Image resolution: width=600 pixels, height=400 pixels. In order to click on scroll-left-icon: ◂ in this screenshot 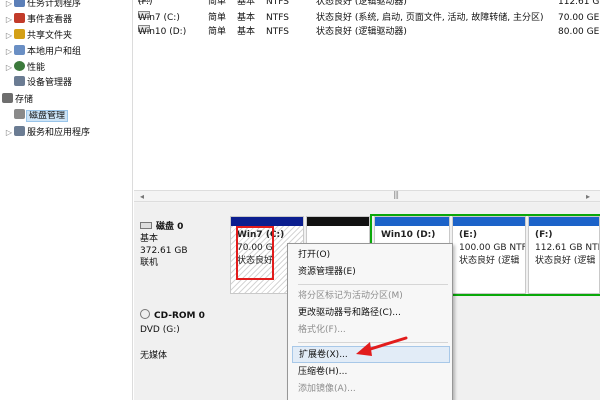, I will do `click(142, 196)`.